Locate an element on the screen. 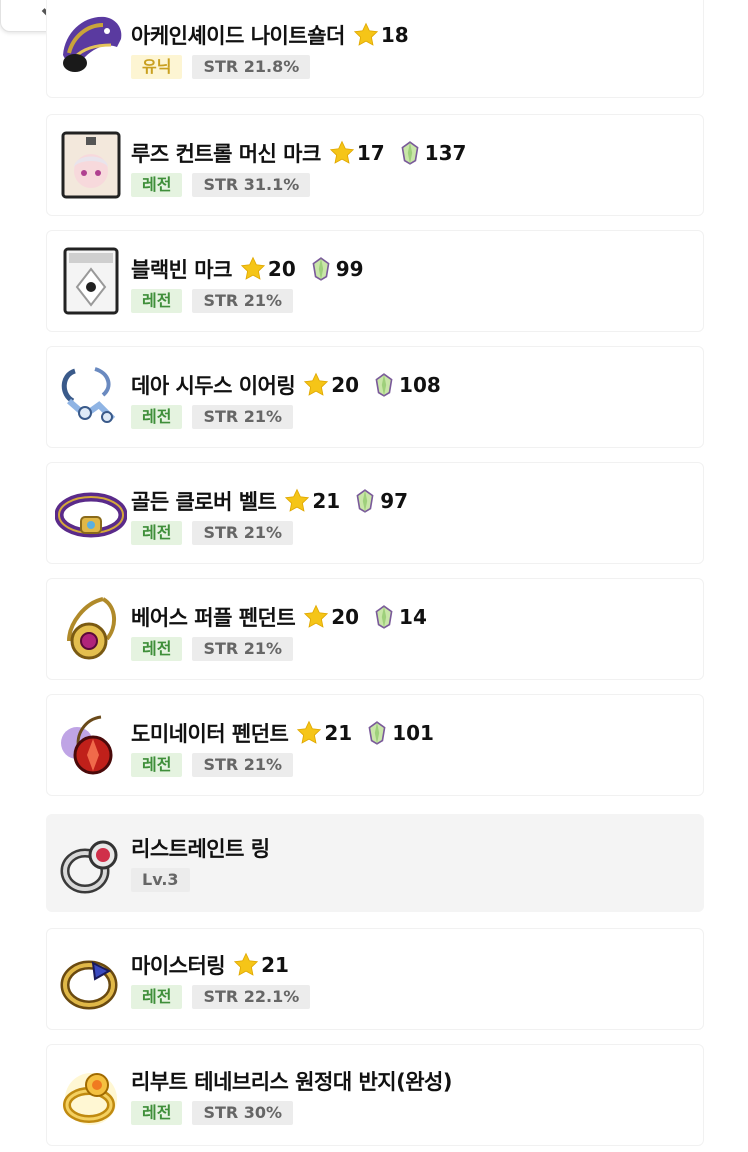  item-name: 데아 시두스 이어링 is located at coordinates (213, 386).